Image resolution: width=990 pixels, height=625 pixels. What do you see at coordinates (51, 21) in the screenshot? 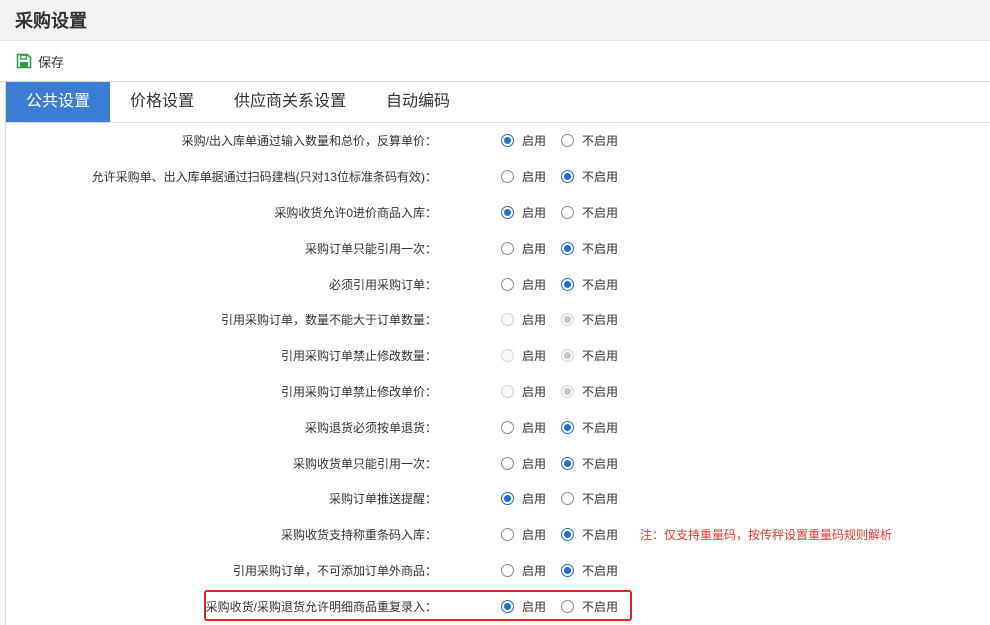
I see `page-title: 采购设置` at bounding box center [51, 21].